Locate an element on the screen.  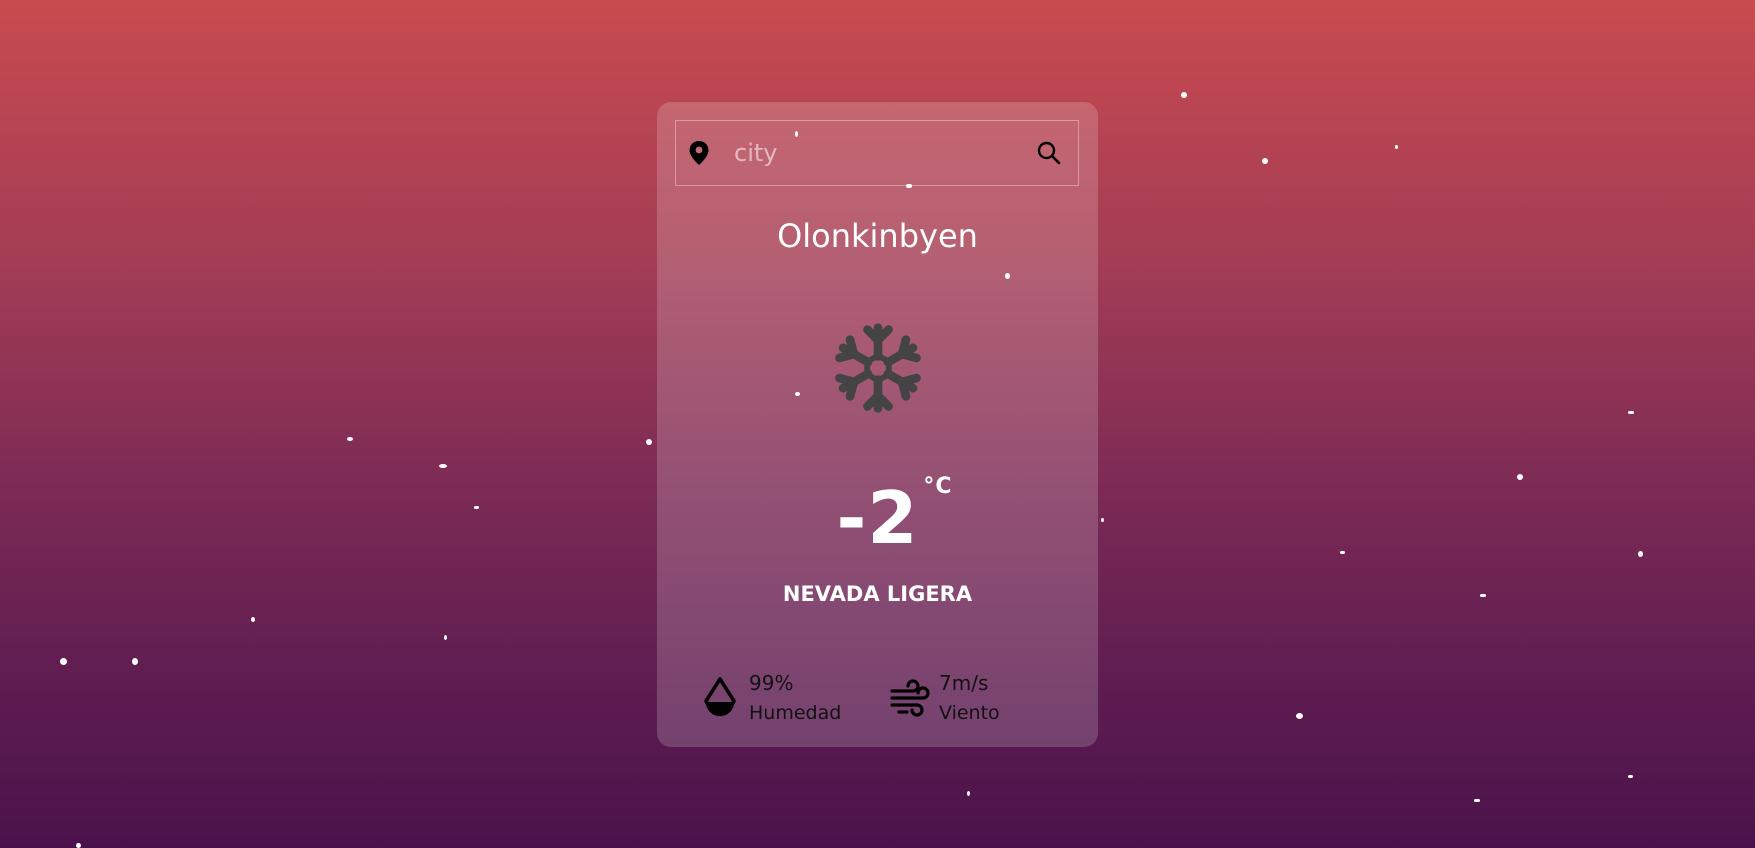
humidity-value: 99% is located at coordinates (771, 683).